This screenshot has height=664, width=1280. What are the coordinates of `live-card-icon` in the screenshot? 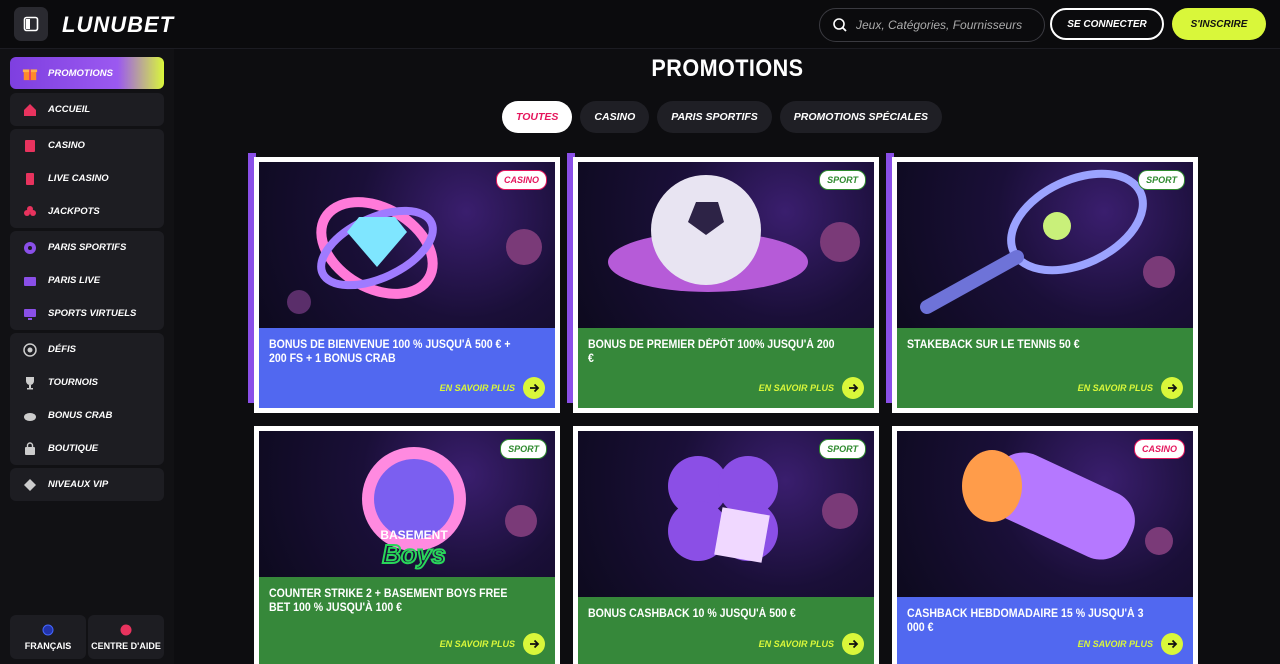 It's located at (30, 179).